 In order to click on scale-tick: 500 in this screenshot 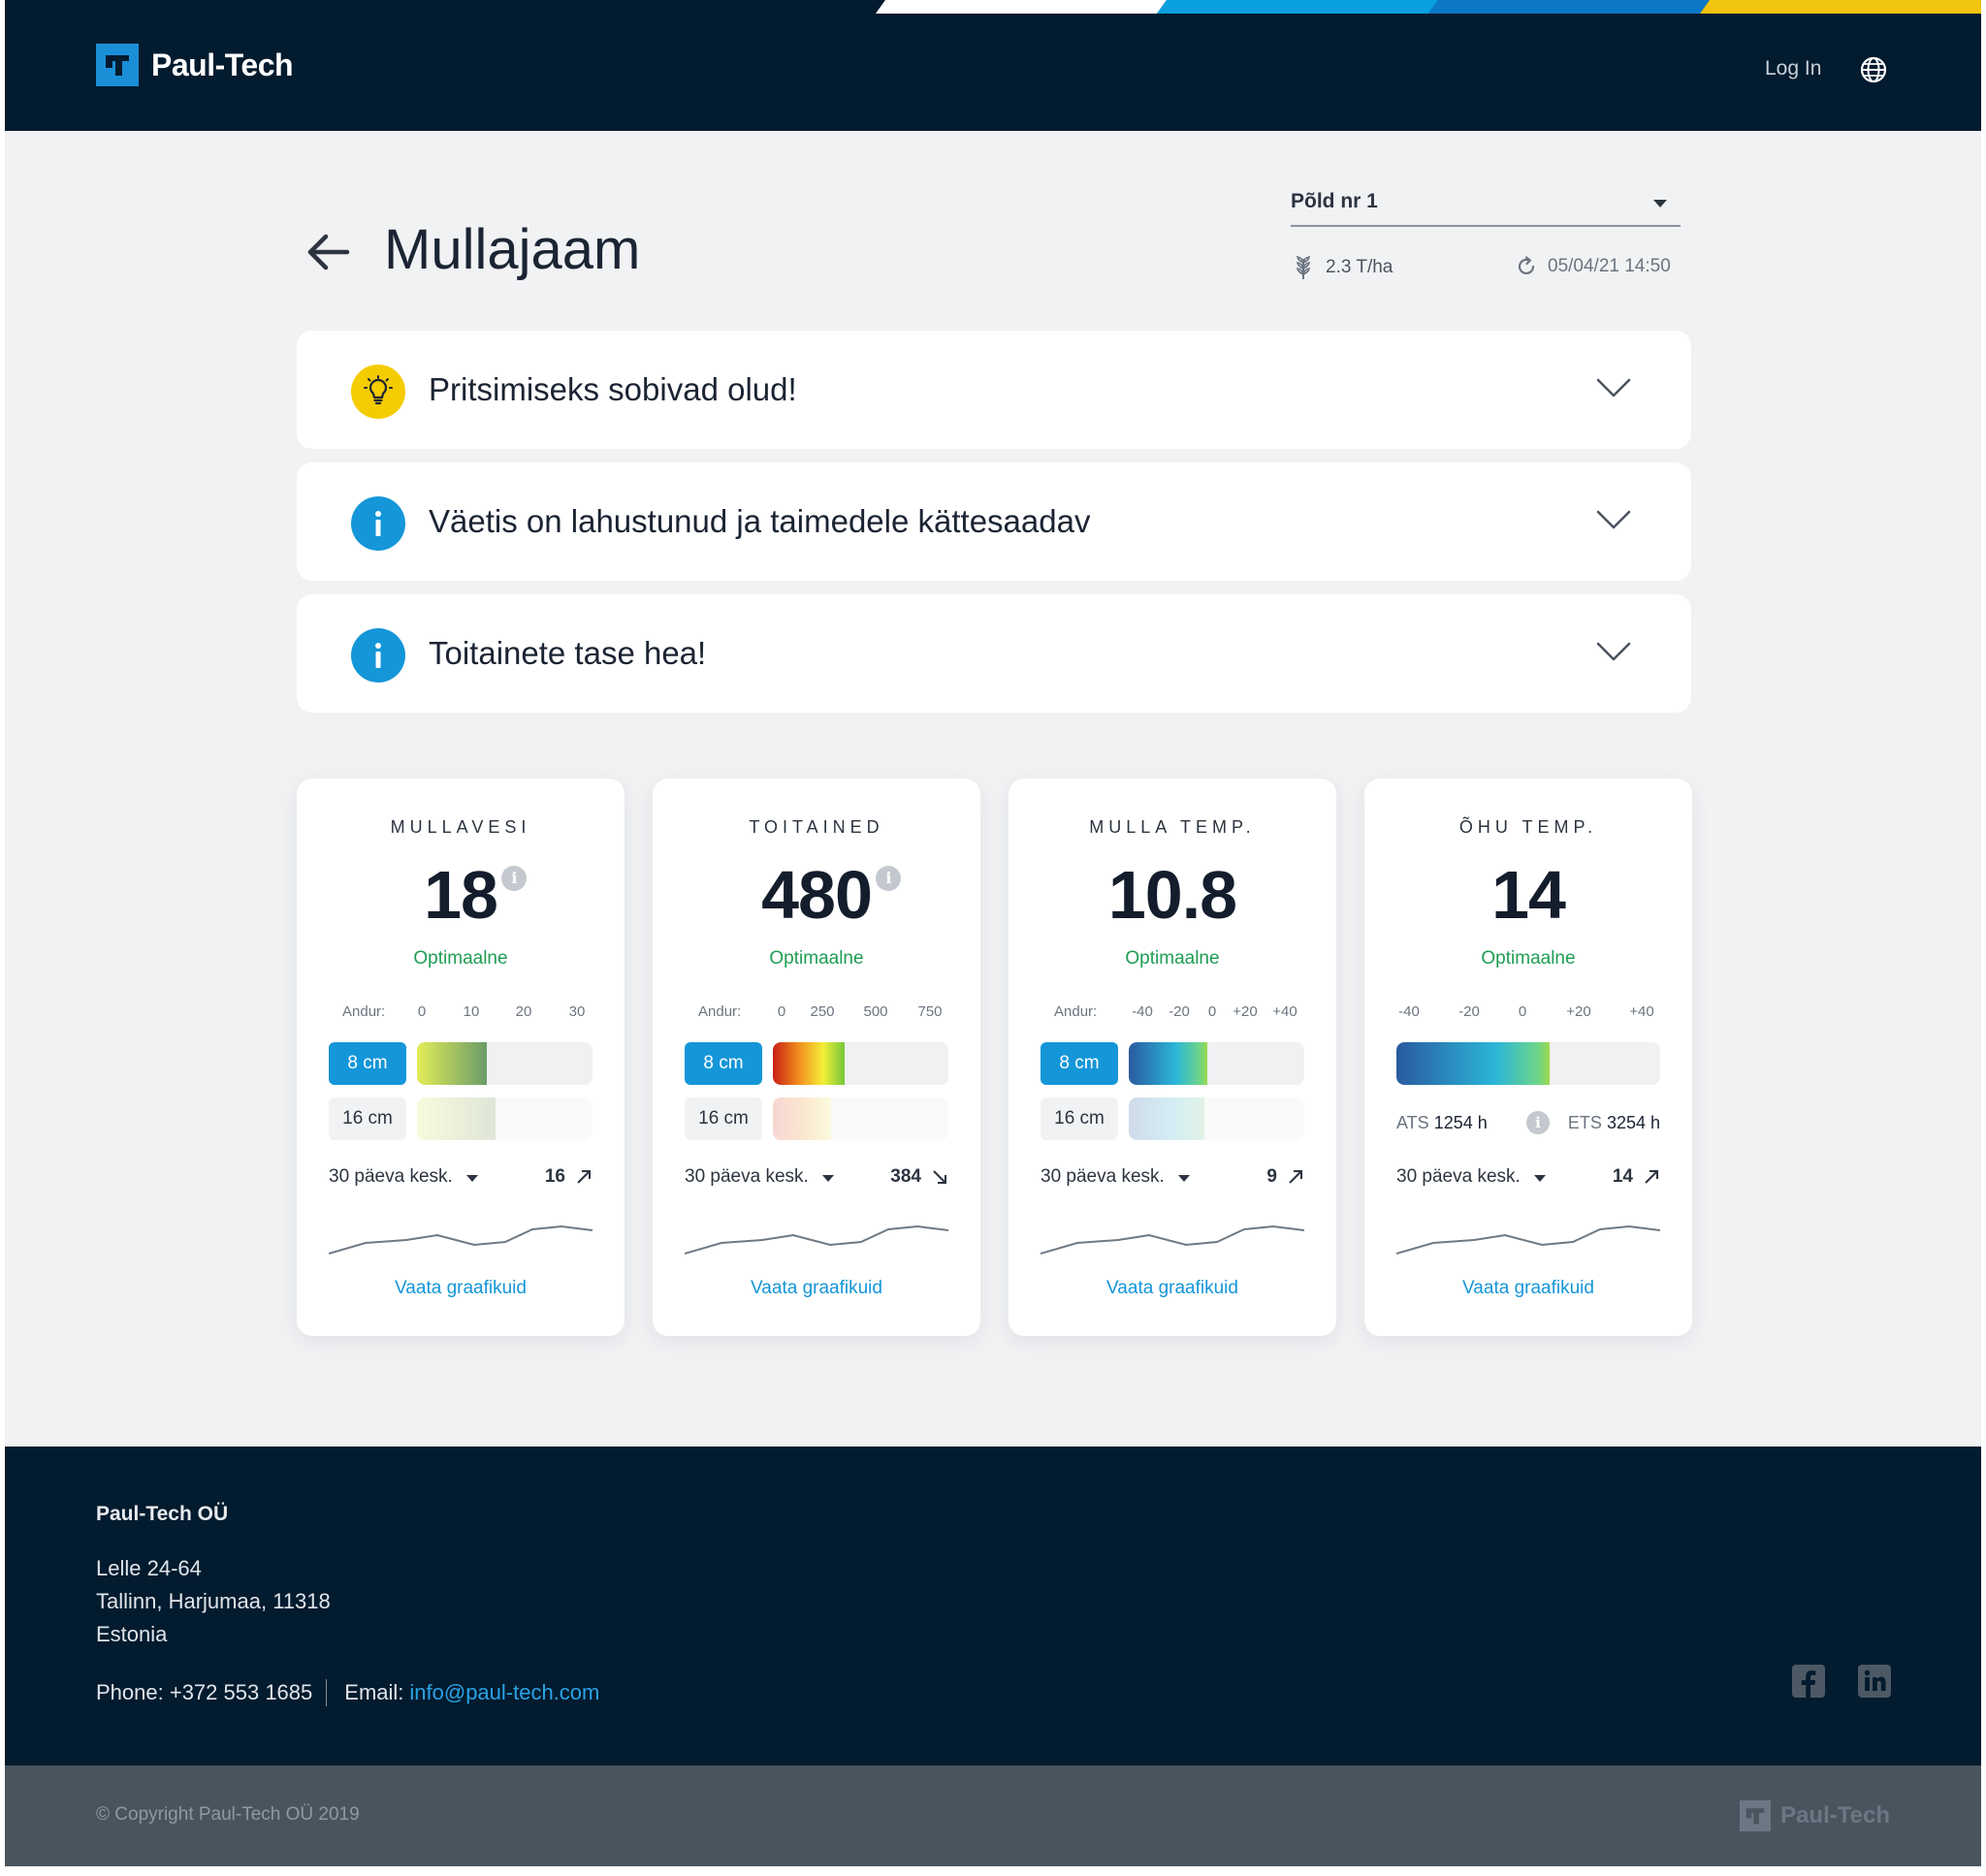, I will do `click(875, 1011)`.